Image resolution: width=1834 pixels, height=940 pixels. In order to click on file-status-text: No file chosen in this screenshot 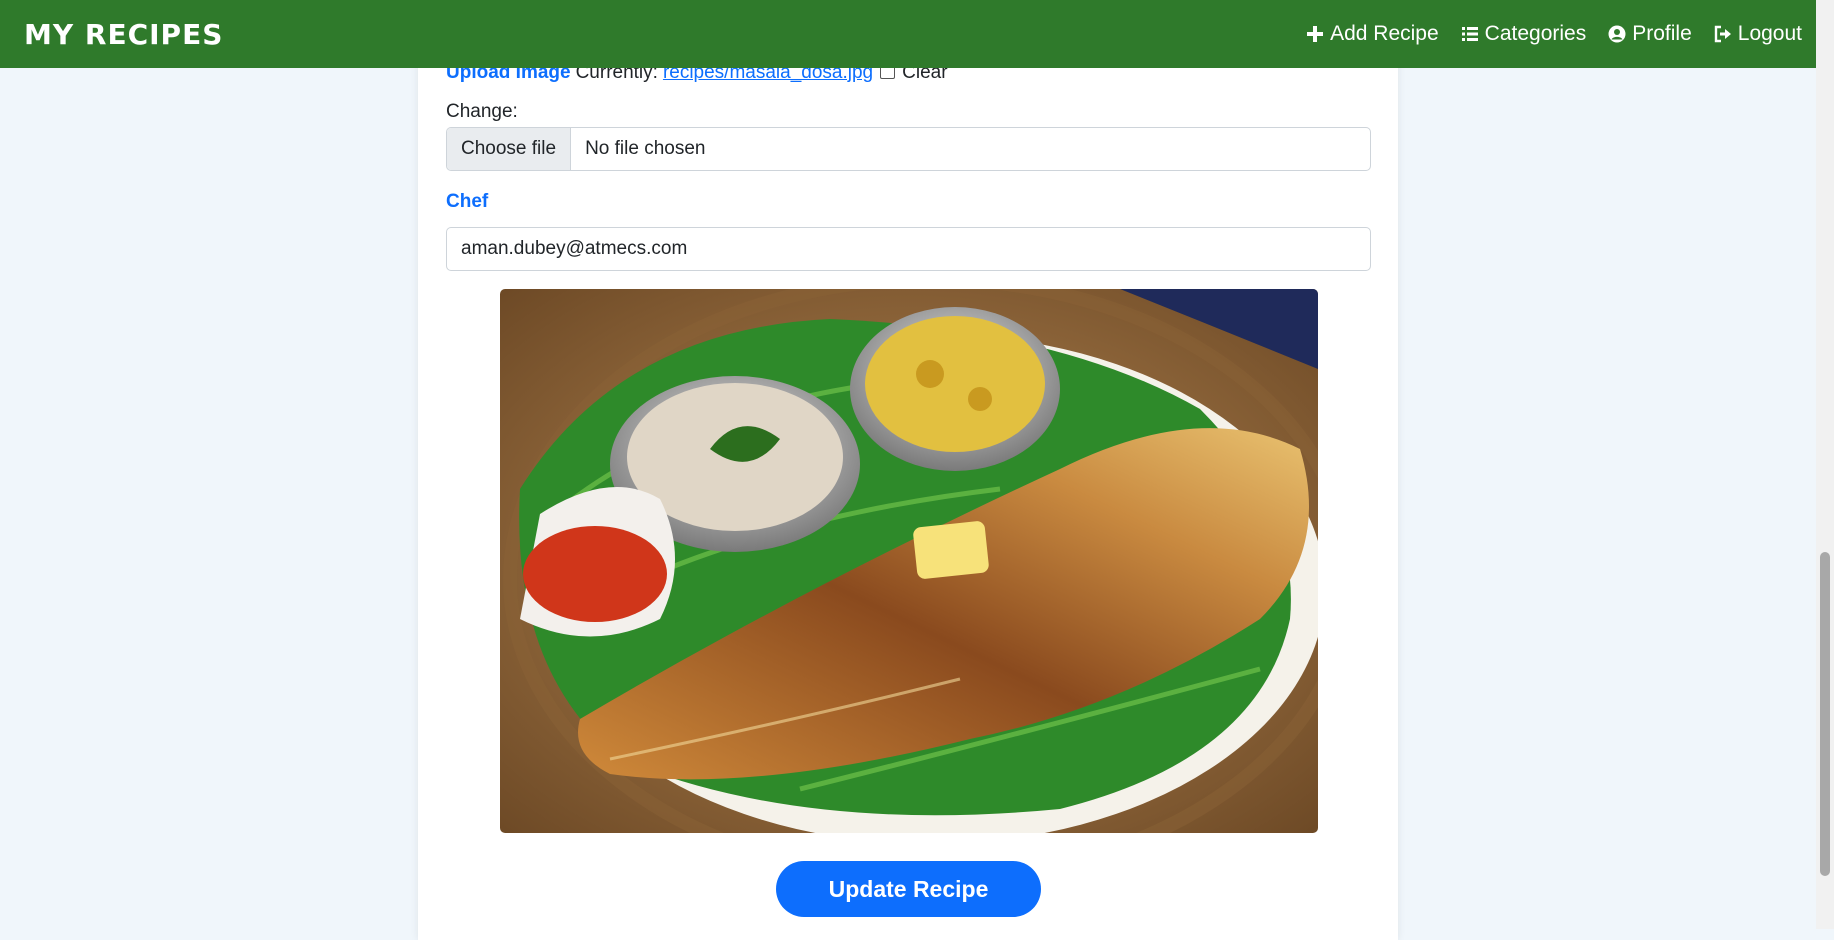, I will do `click(645, 148)`.